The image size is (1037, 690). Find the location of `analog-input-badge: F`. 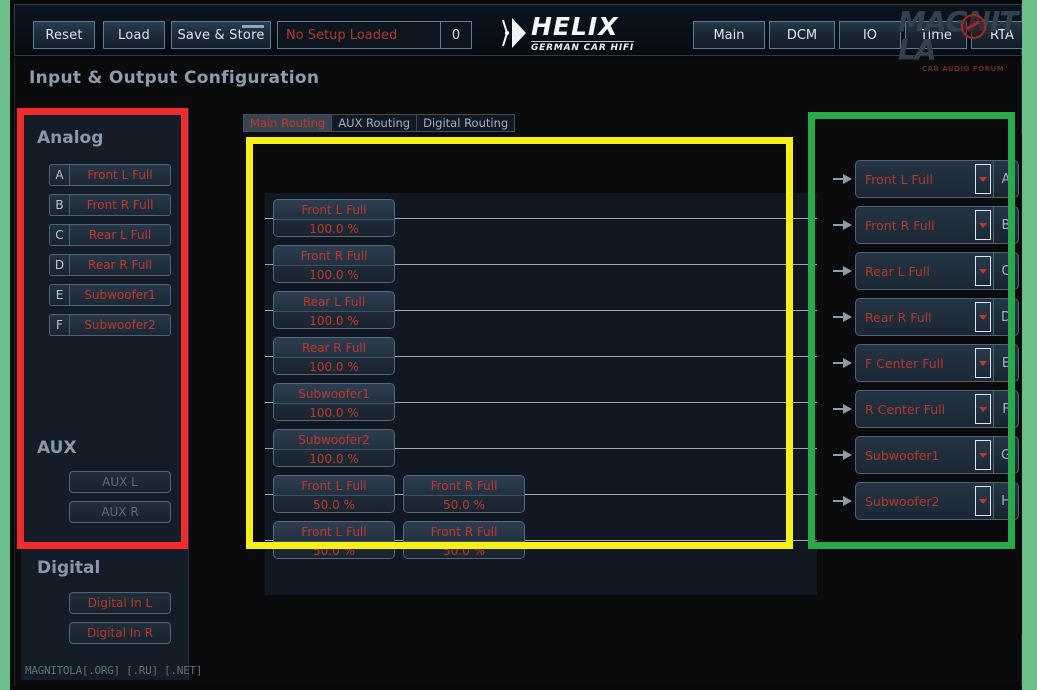

analog-input-badge: F is located at coordinates (59, 325).